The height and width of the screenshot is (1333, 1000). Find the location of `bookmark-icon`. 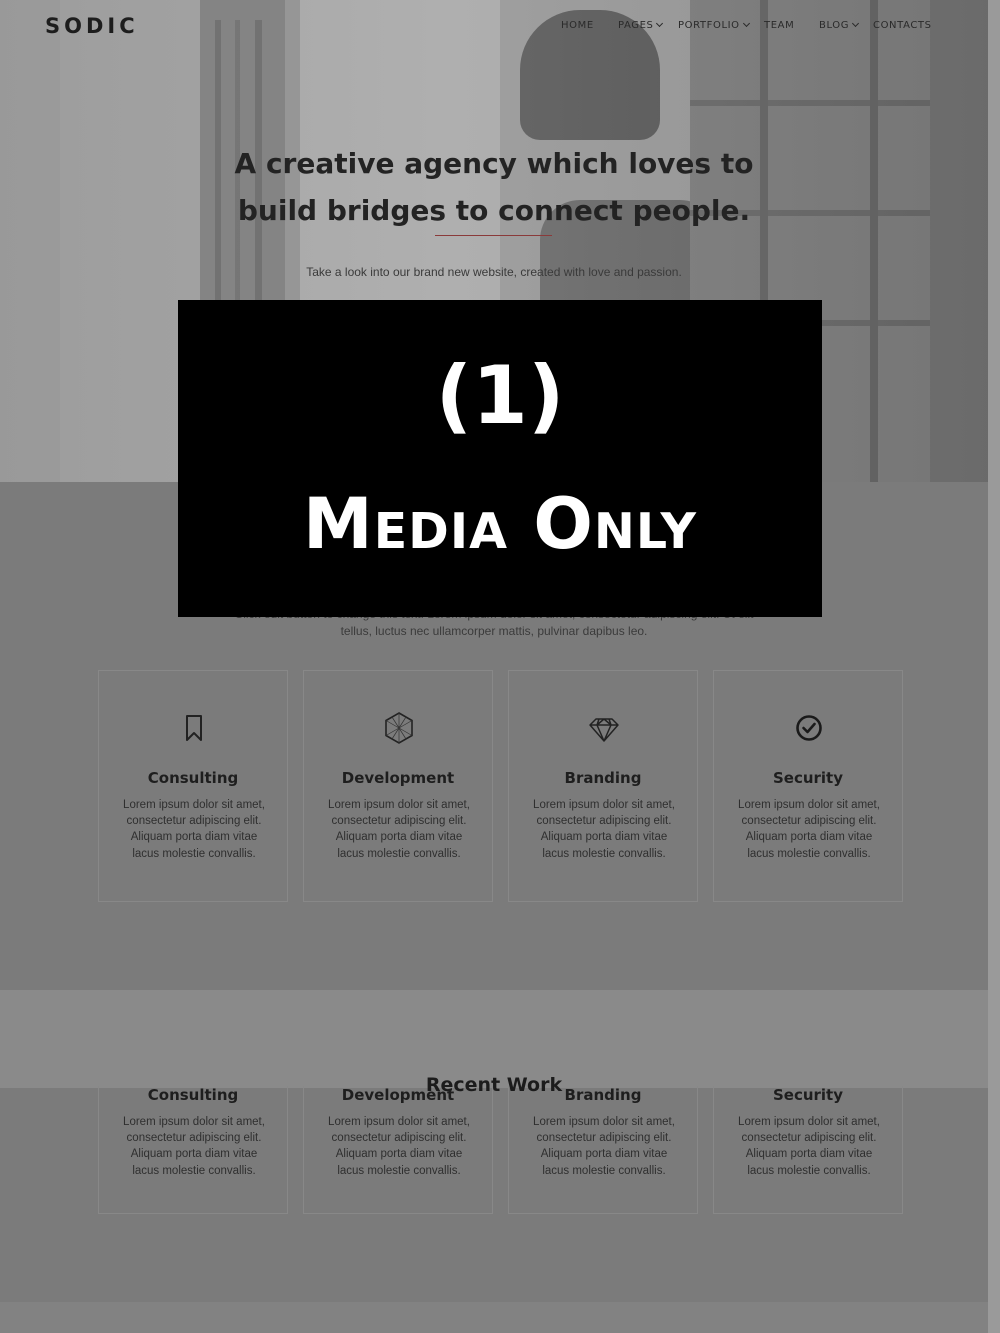

bookmark-icon is located at coordinates (194, 728).